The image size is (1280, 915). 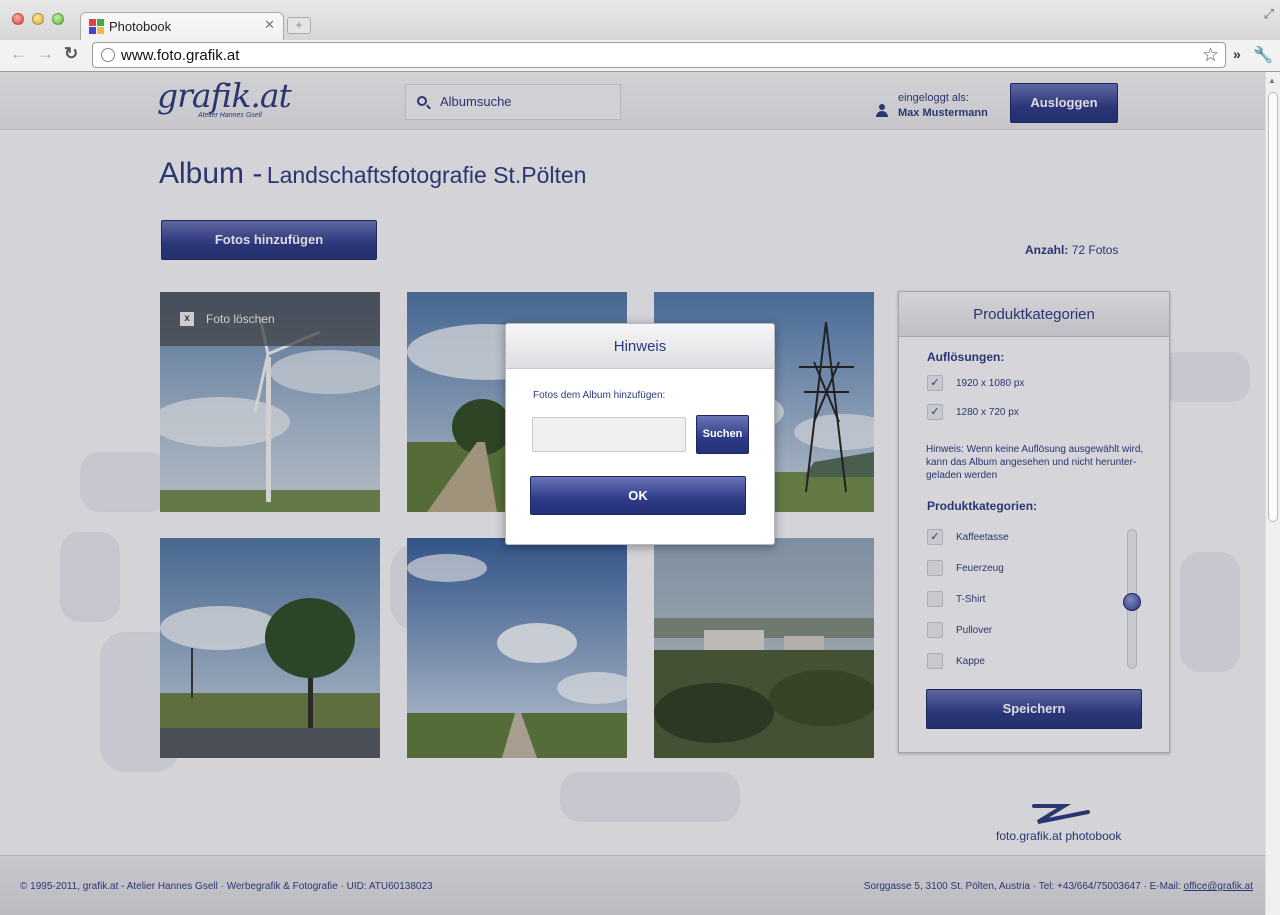 I want to click on bookmark-star-icon: ☆, so click(x=1210, y=55).